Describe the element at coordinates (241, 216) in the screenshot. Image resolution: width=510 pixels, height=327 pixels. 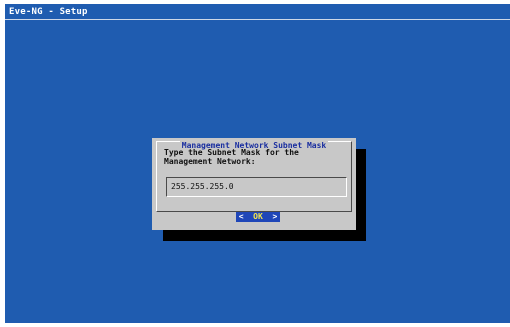
I see `ok-left-bracket: <` at that location.